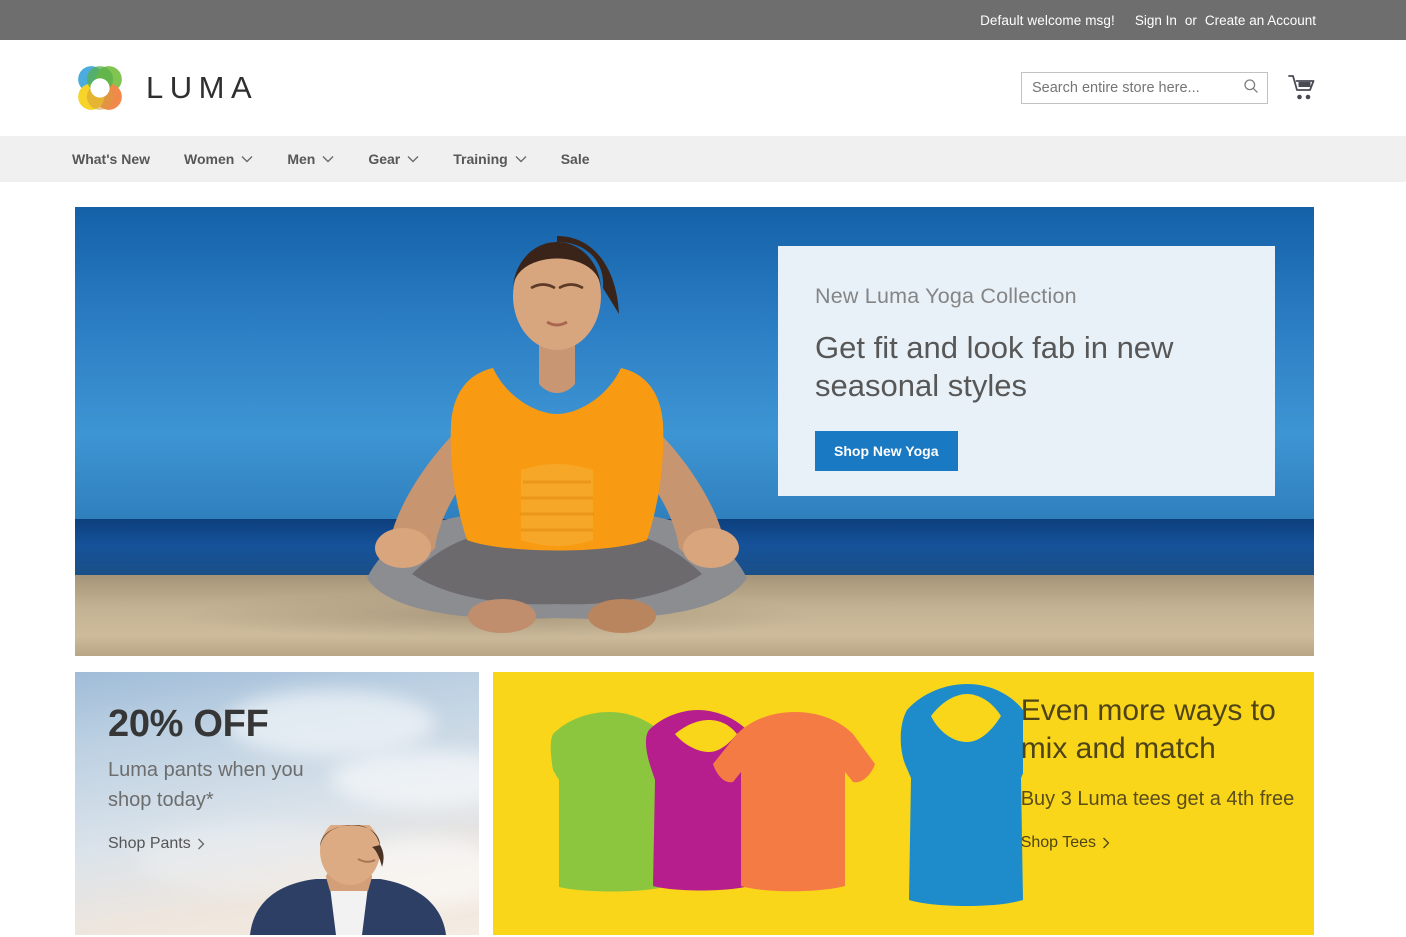 This screenshot has height=937, width=1406. I want to click on shop-pants-link: Shop Pants, so click(156, 844).